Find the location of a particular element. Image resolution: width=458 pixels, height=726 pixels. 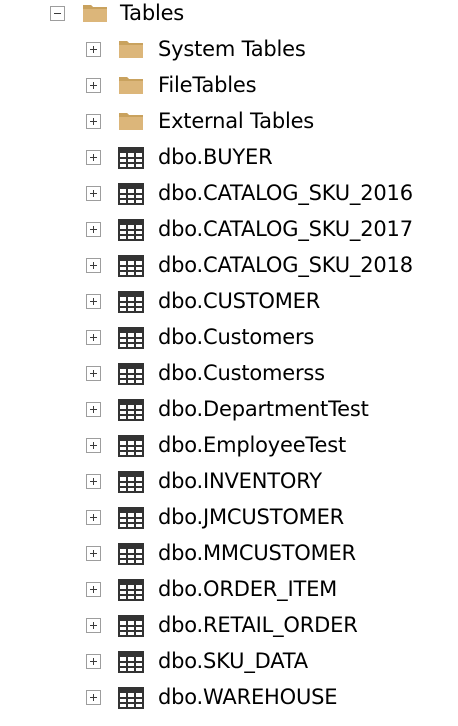

tree-node-tables: Tables is located at coordinates (229, 16).